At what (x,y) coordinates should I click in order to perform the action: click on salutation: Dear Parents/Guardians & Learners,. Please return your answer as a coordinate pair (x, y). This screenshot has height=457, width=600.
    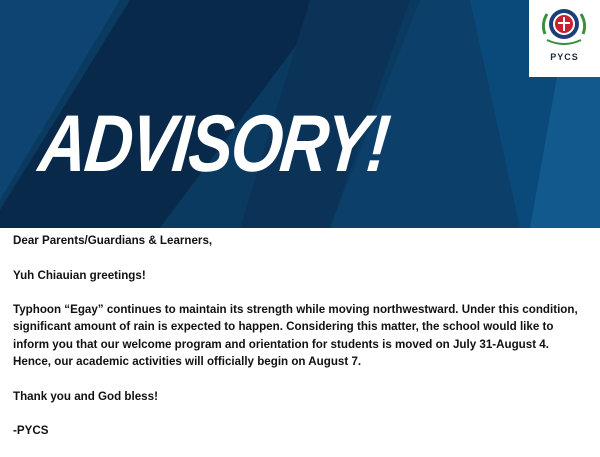
    Looking at the image, I should click on (113, 240).